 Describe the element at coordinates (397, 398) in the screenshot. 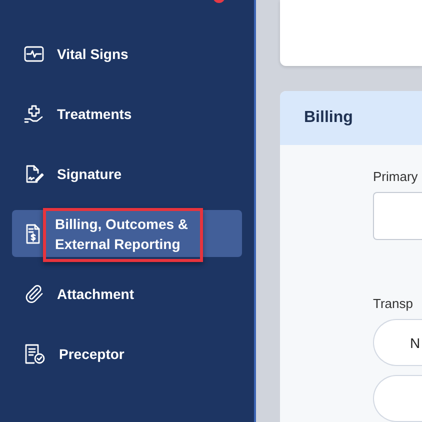

I see `option-button` at that location.